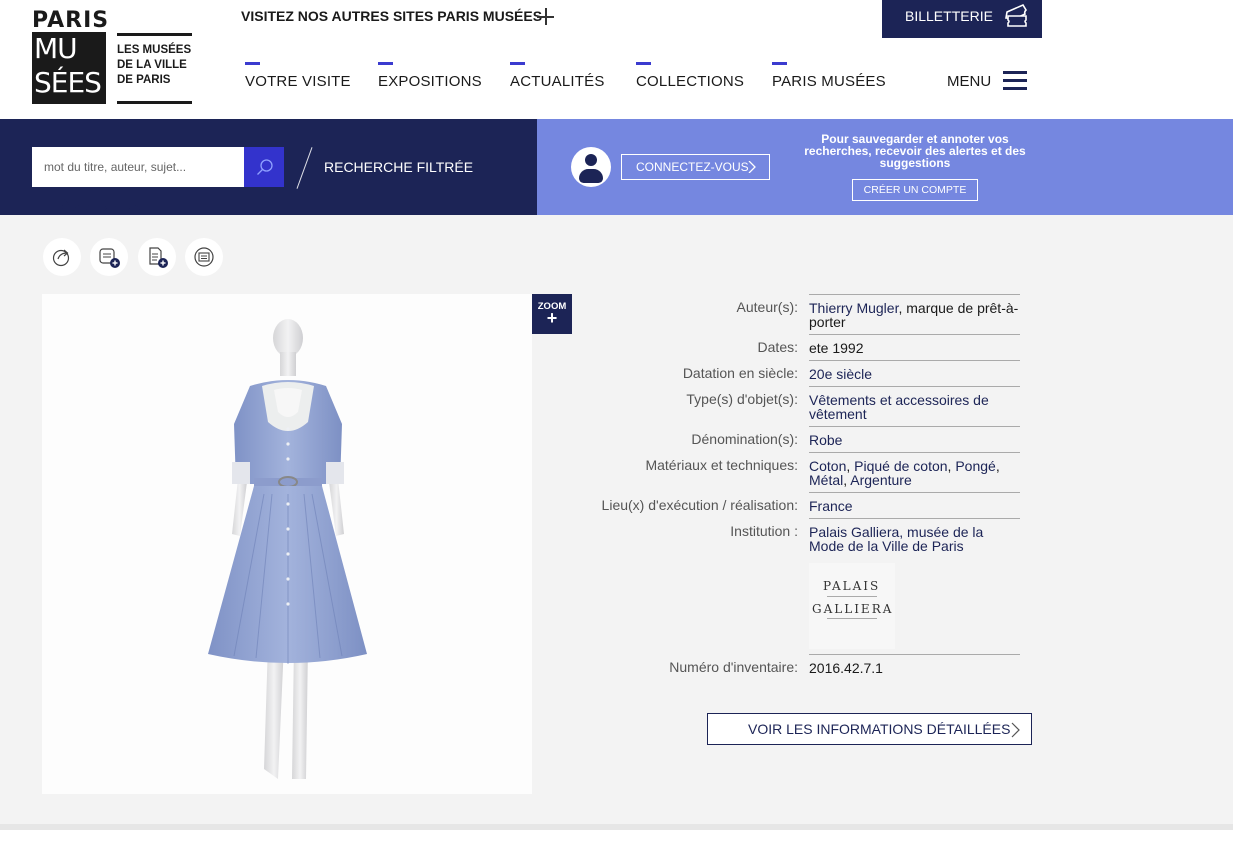 This screenshot has height=852, width=1233. What do you see at coordinates (71, 20) in the screenshot?
I see `logo-paris: PARIS` at bounding box center [71, 20].